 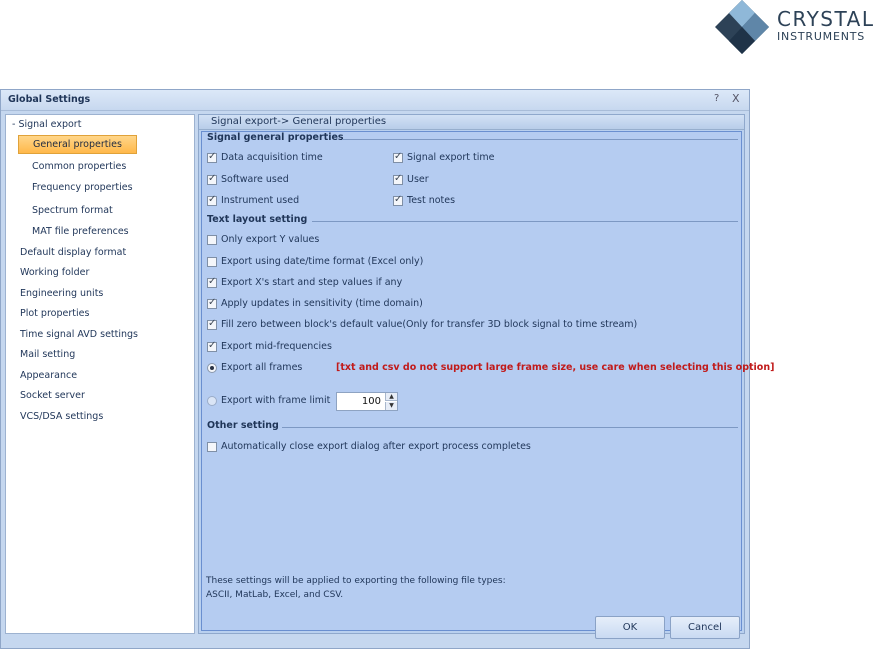 I want to click on help-icon: ?, so click(x=716, y=98).